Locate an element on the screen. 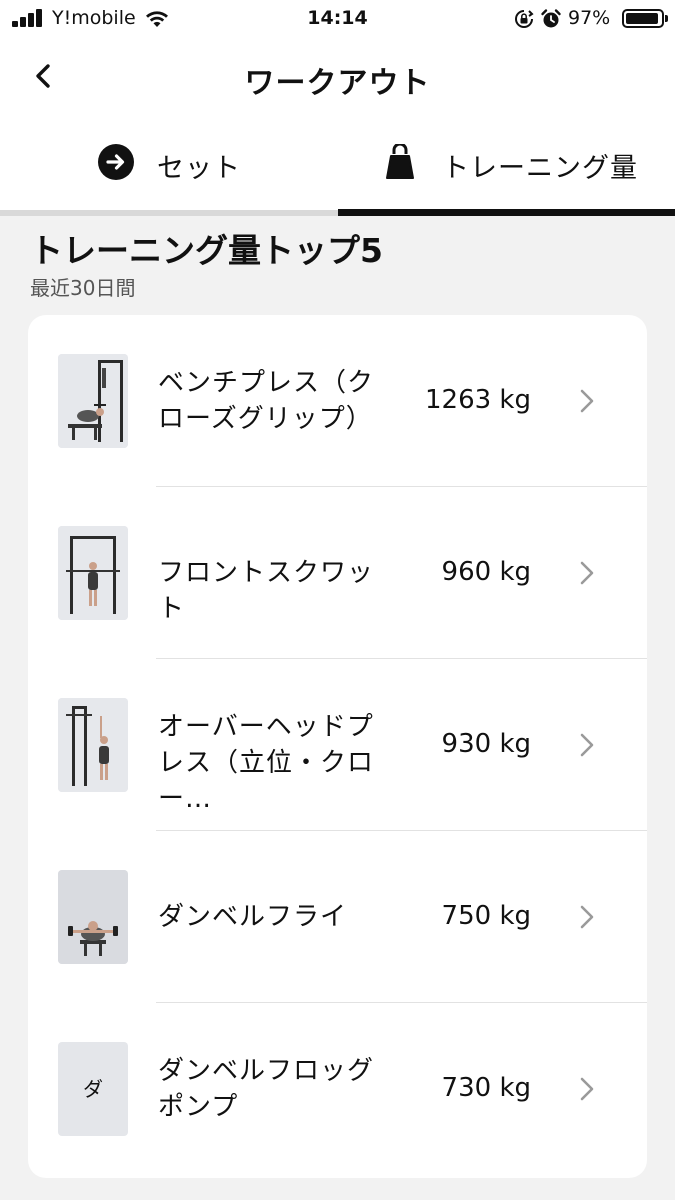 The height and width of the screenshot is (1200, 675). tab-sets-label: セット is located at coordinates (199, 168).